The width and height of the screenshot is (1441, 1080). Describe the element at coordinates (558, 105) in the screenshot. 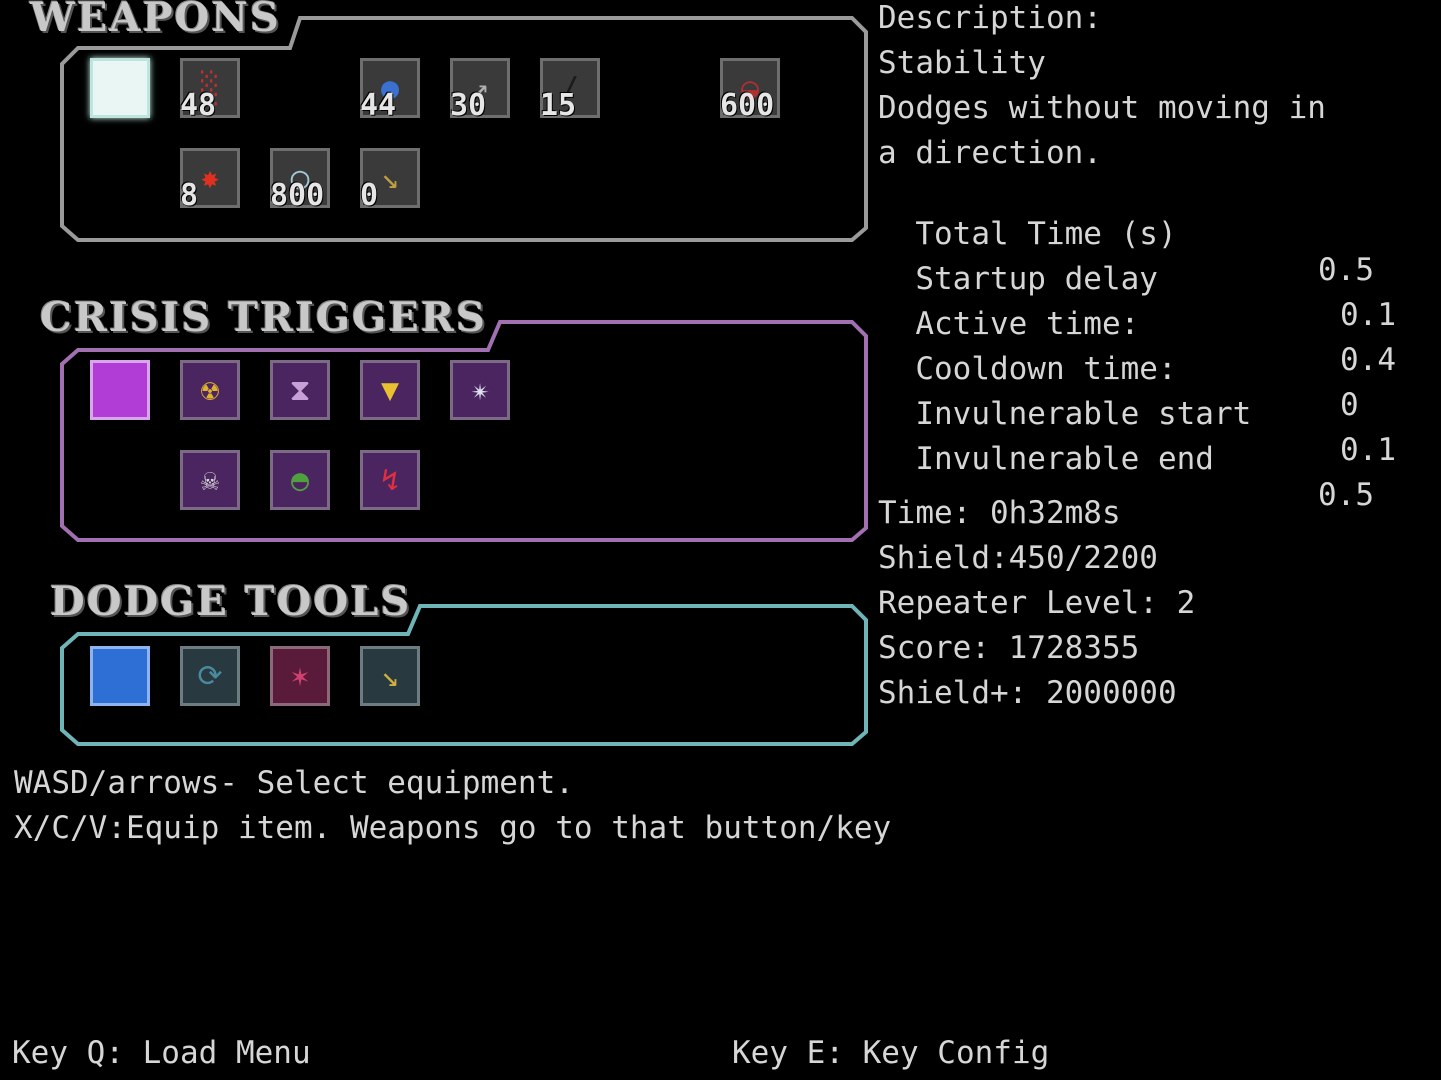

I see `weapon-count: 15` at that location.